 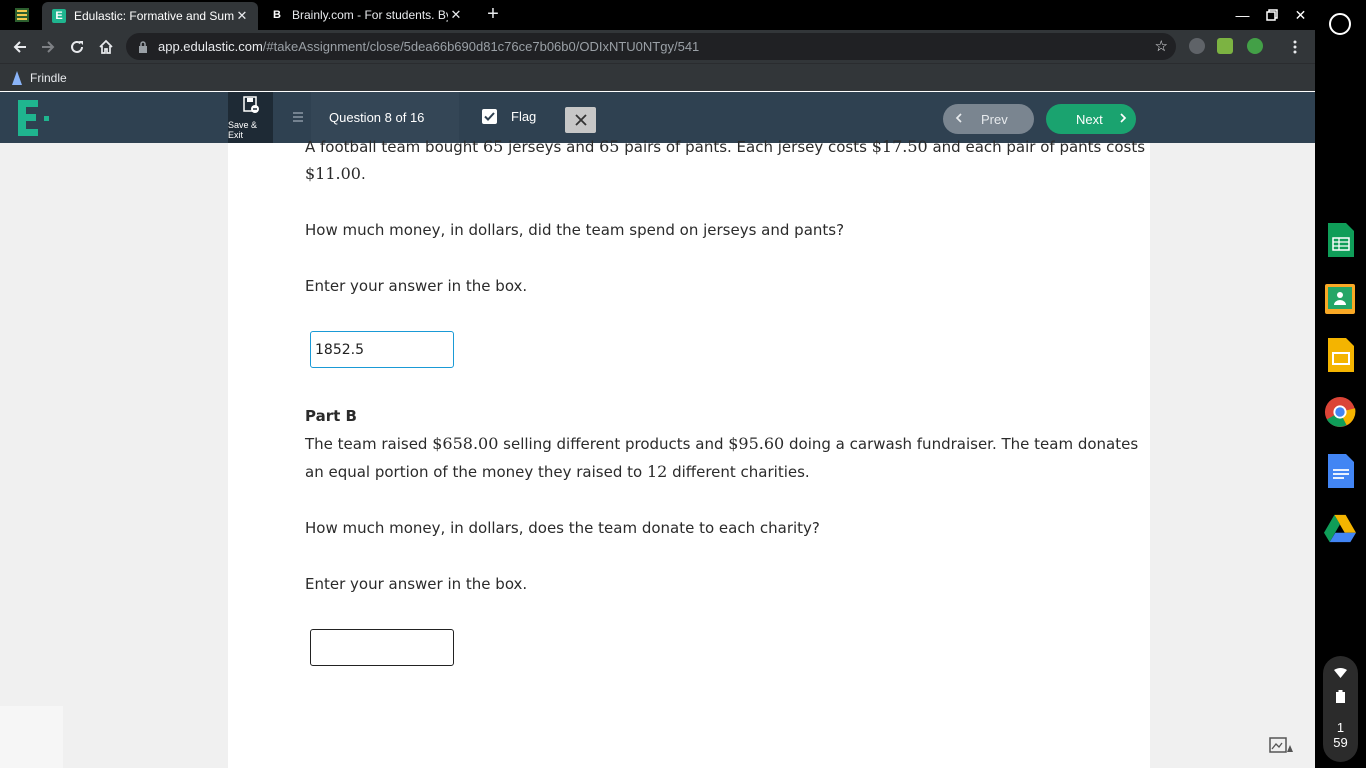 I want to click on part-a-line-2: $11.00., so click(x=335, y=174).